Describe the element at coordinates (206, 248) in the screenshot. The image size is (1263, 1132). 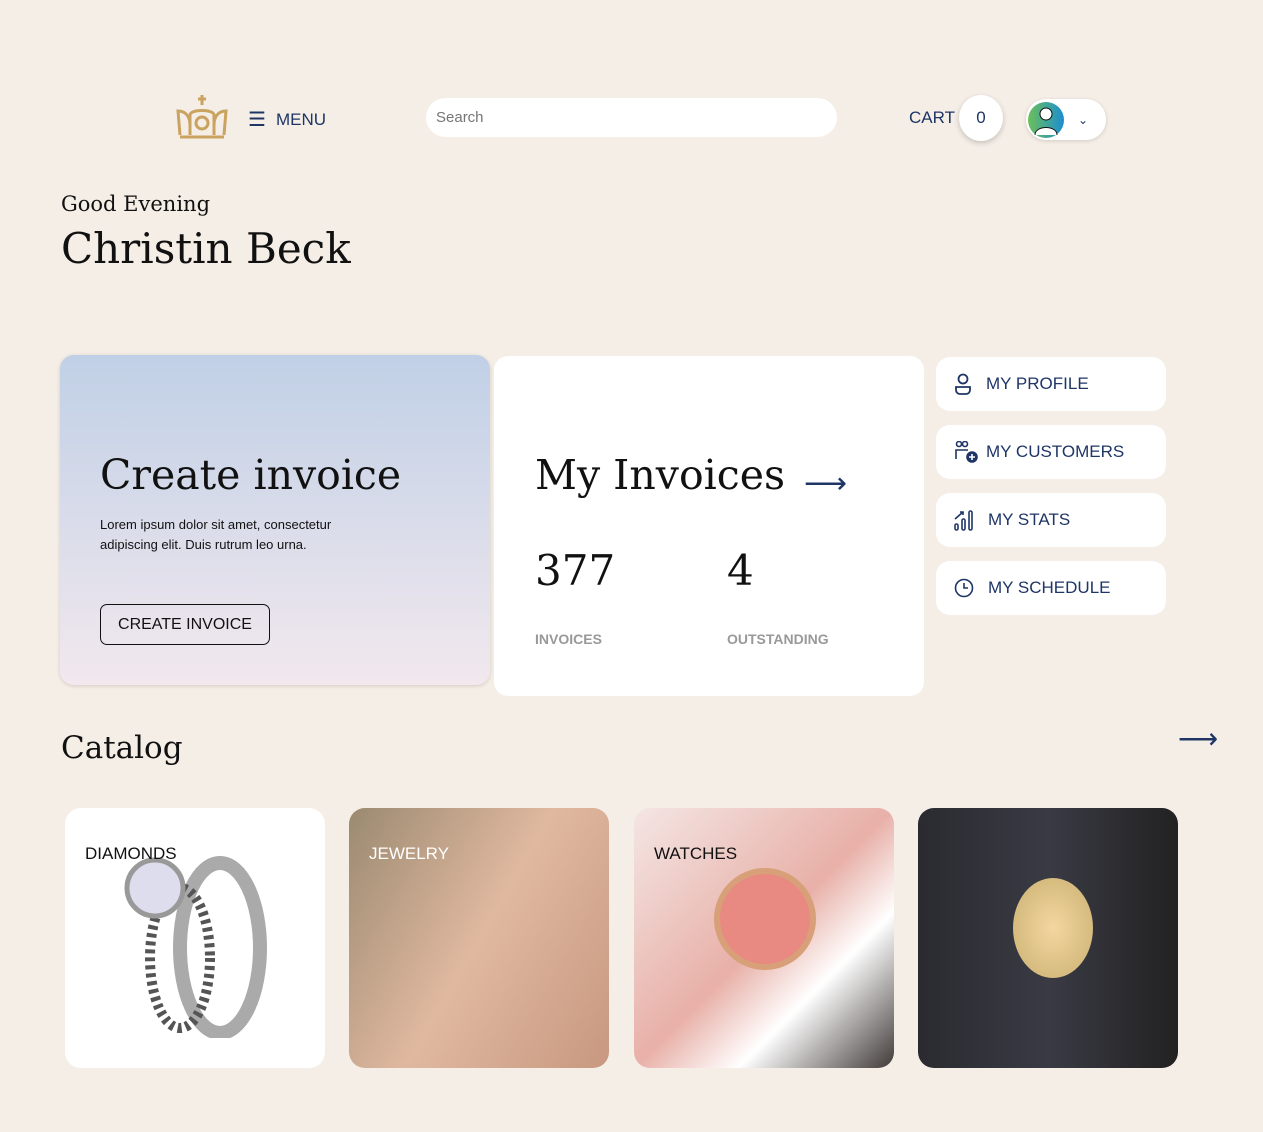
I see `user-name: Christin Beck` at that location.